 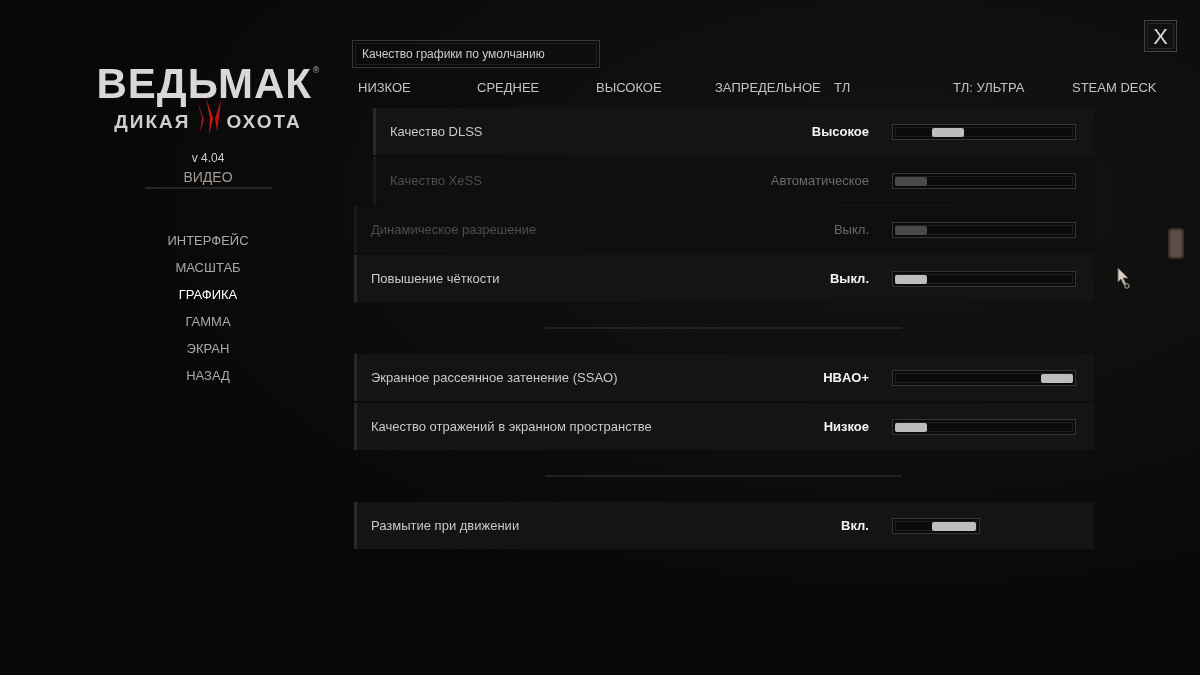 What do you see at coordinates (846, 377) in the screenshot?
I see `setting-value: HBAO+` at bounding box center [846, 377].